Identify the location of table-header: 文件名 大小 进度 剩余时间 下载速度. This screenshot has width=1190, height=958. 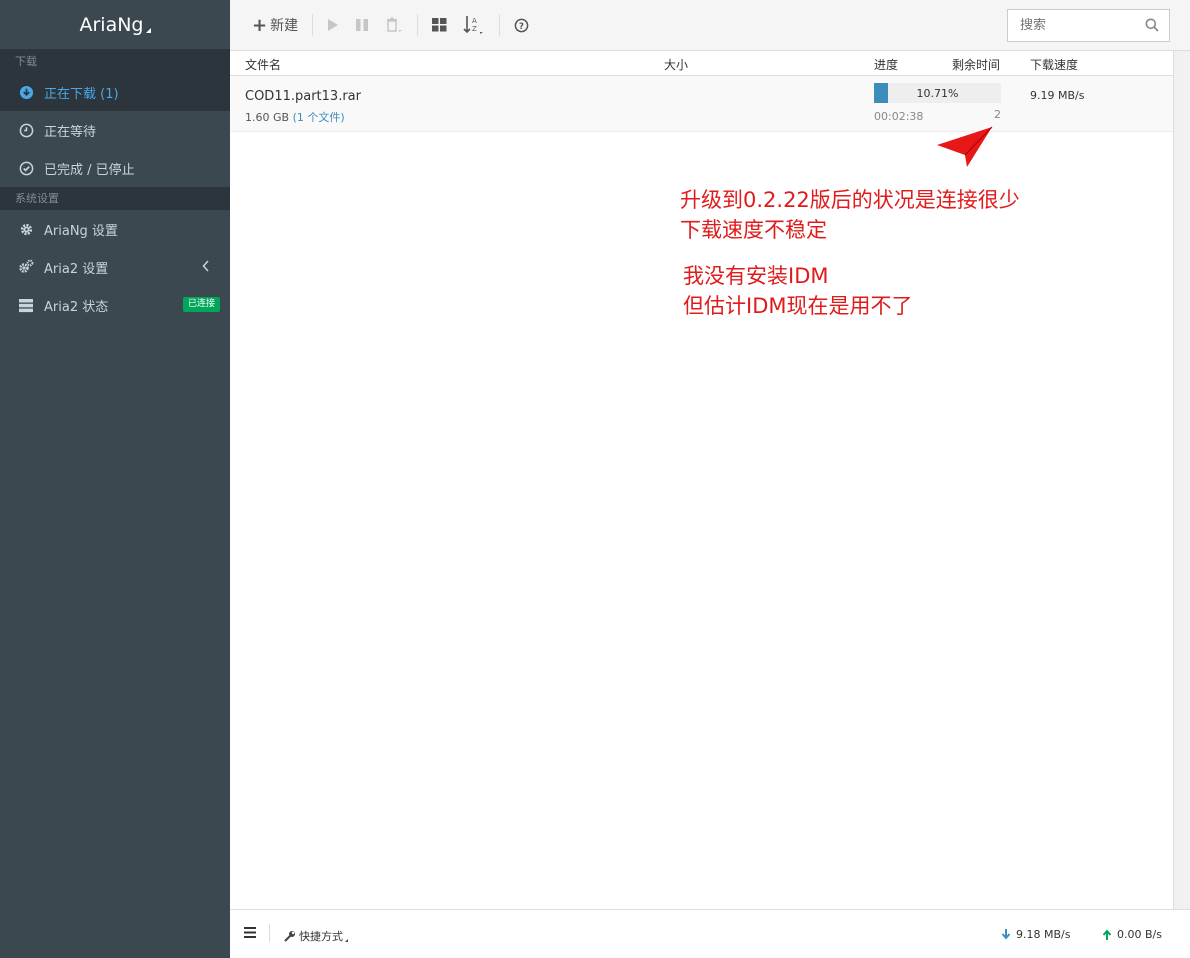
(701, 63).